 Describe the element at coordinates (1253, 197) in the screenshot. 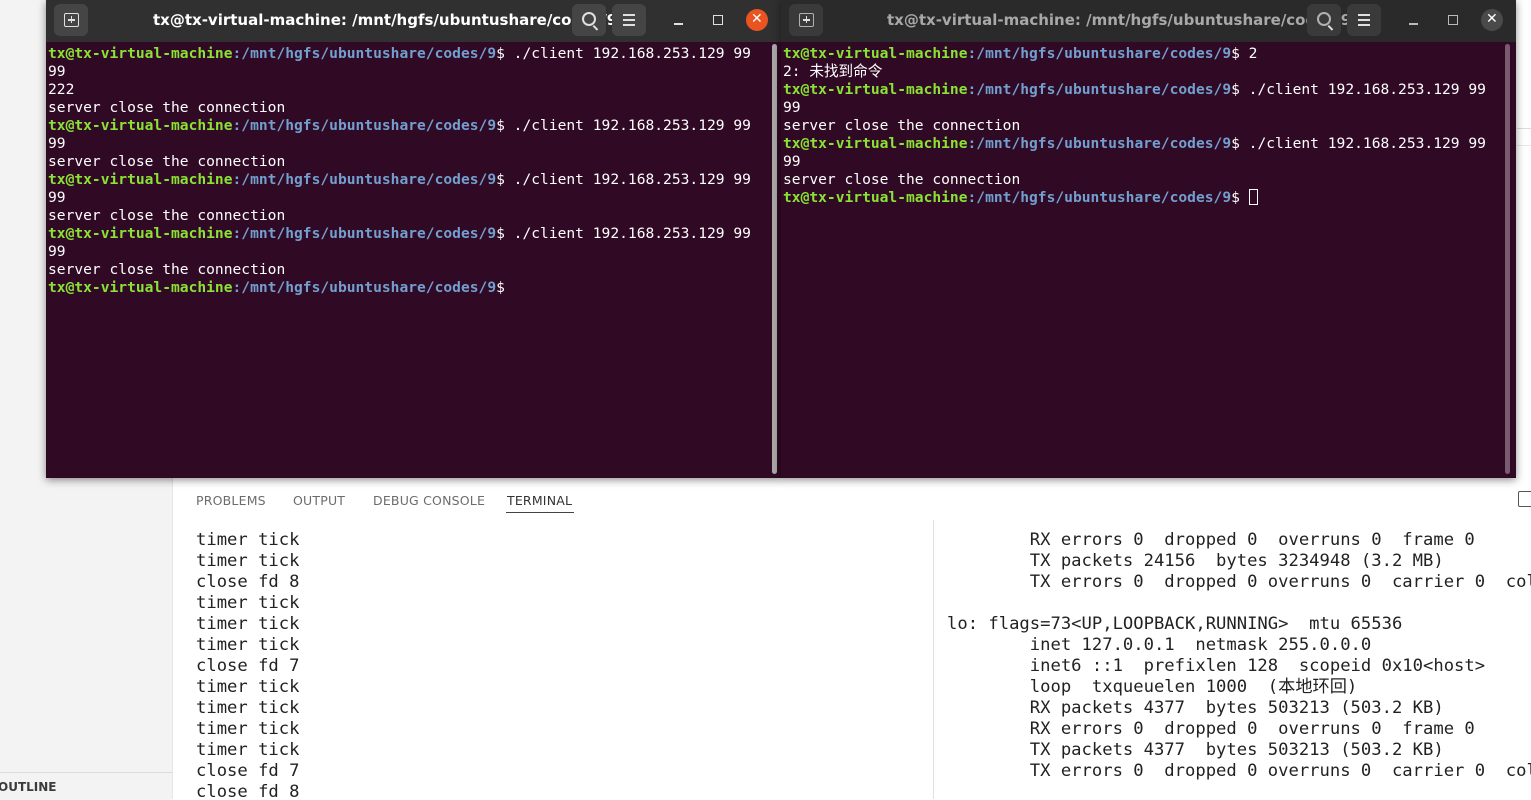

I see `text-cursor` at that location.